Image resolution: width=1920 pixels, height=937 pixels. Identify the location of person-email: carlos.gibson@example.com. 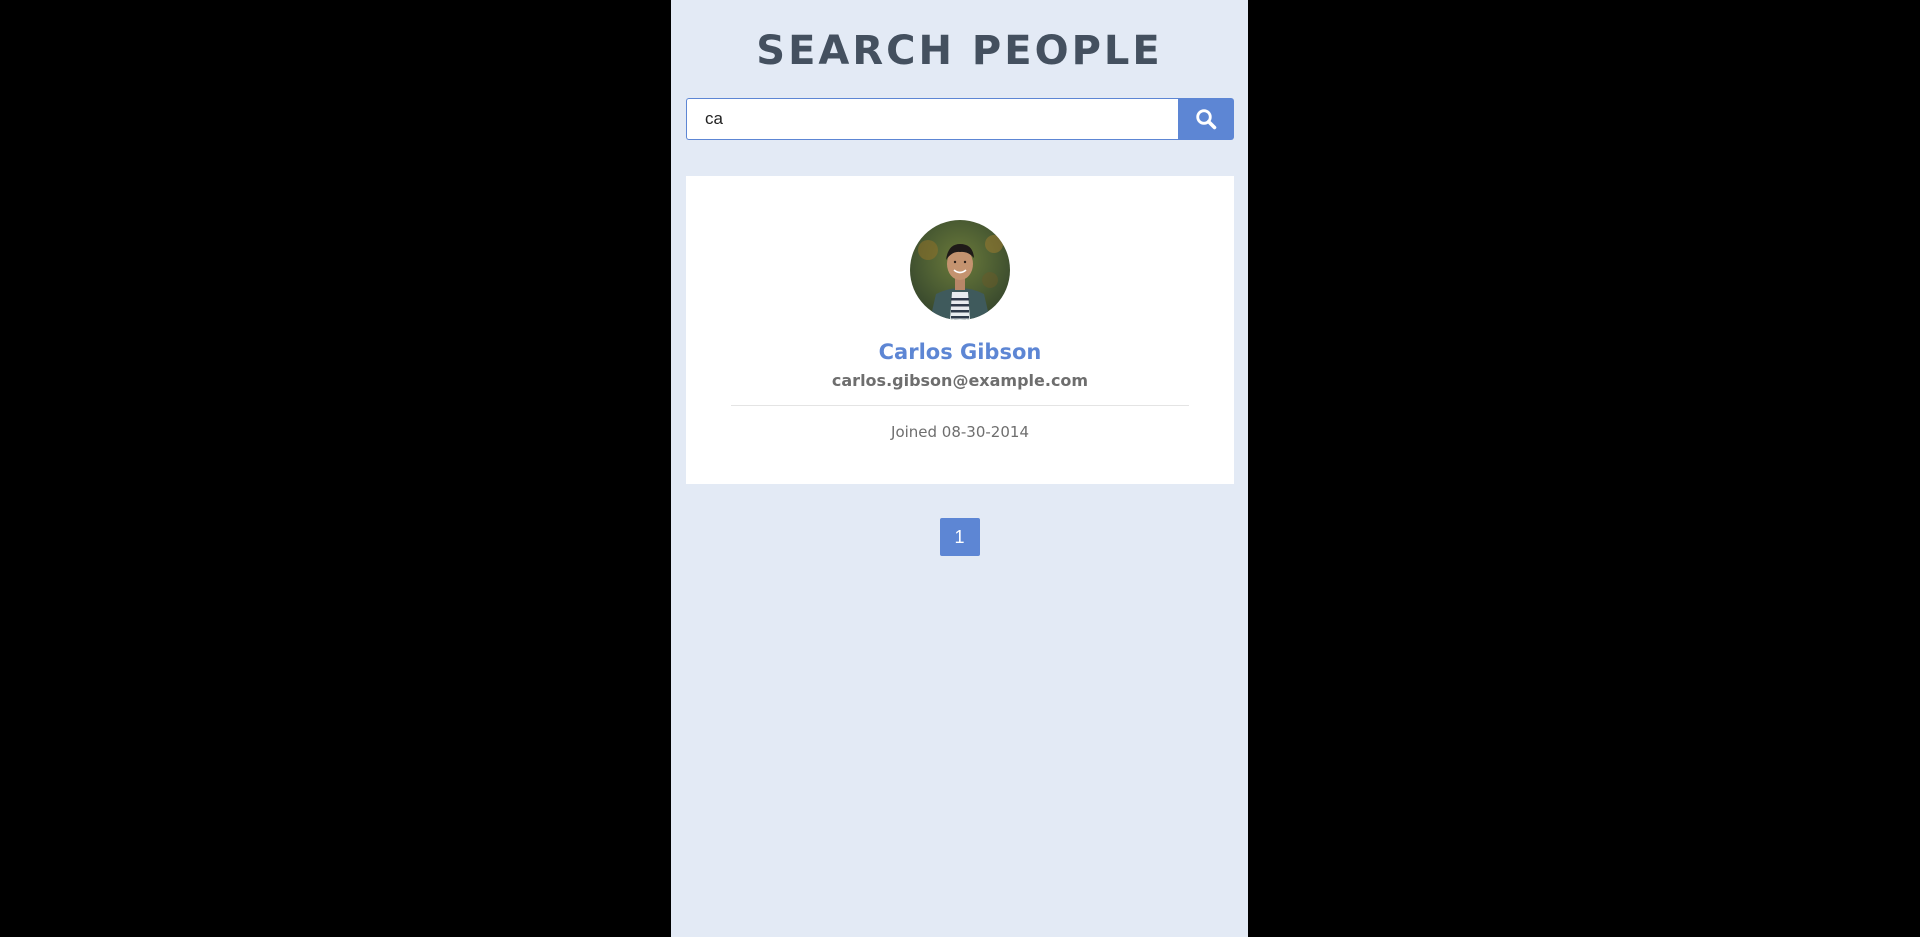
(960, 380).